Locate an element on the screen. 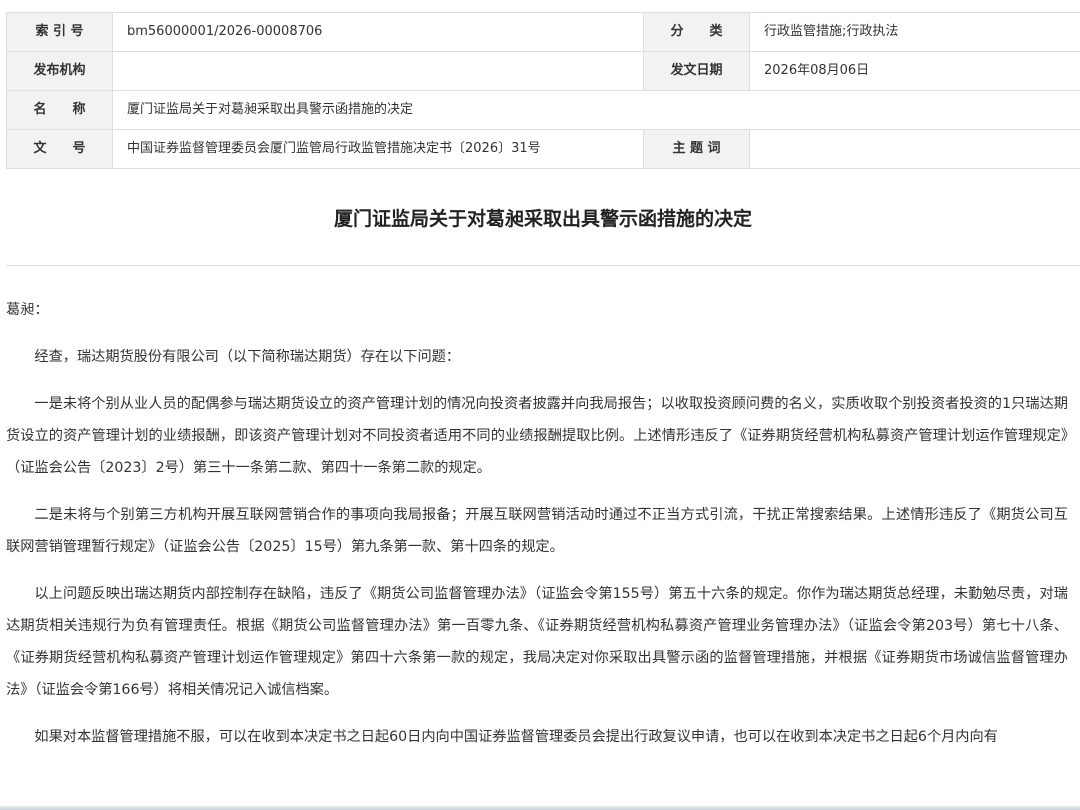 The height and width of the screenshot is (810, 1080). issuer-value is located at coordinates (378, 71).